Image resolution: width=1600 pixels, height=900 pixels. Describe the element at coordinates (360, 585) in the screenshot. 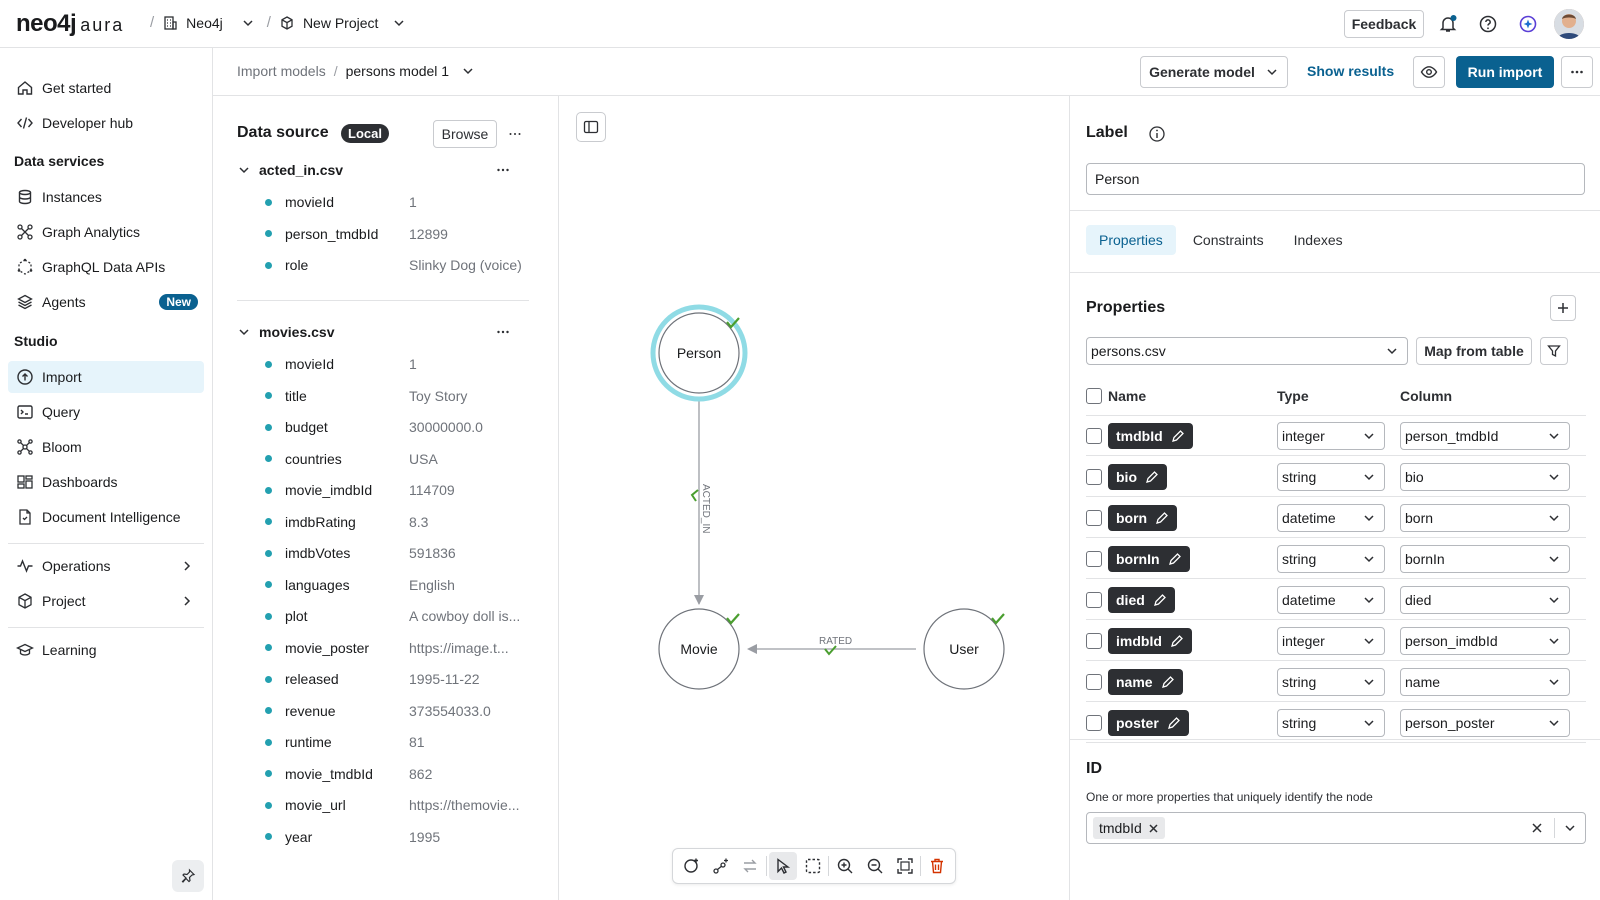

I see `field-row: languages English` at that location.